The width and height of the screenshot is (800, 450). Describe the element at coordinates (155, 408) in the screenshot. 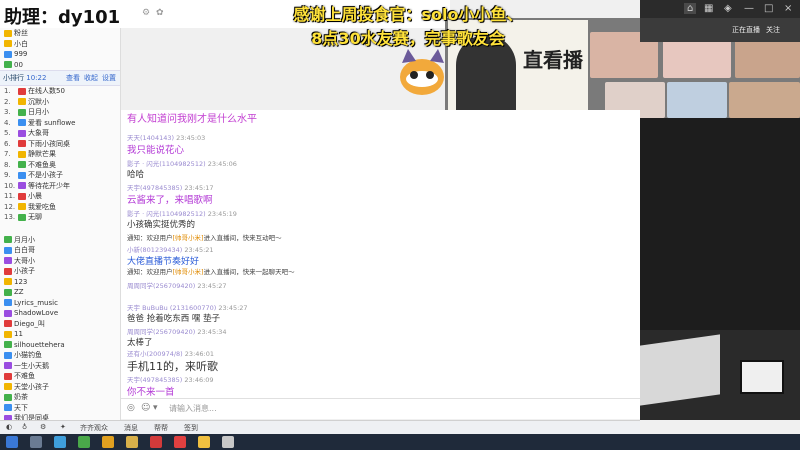

I see `chevron-down-icon: ▾` at that location.